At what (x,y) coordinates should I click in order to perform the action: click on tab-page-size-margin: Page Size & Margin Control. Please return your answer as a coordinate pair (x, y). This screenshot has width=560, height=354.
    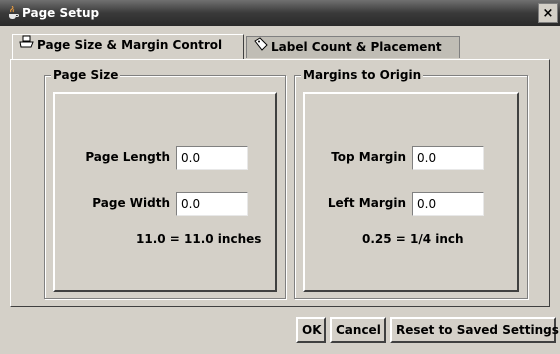
    Looking at the image, I should click on (128, 47).